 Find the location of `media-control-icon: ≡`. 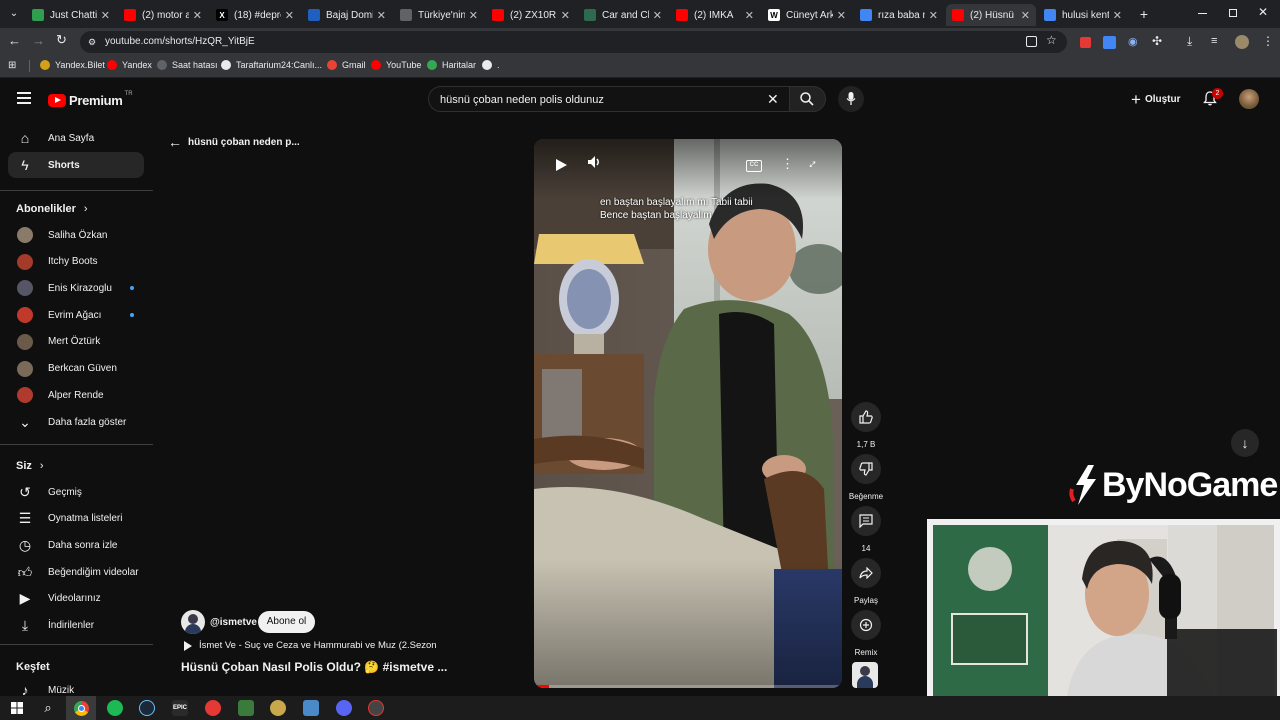

media-control-icon: ≡ is located at coordinates (1217, 41).